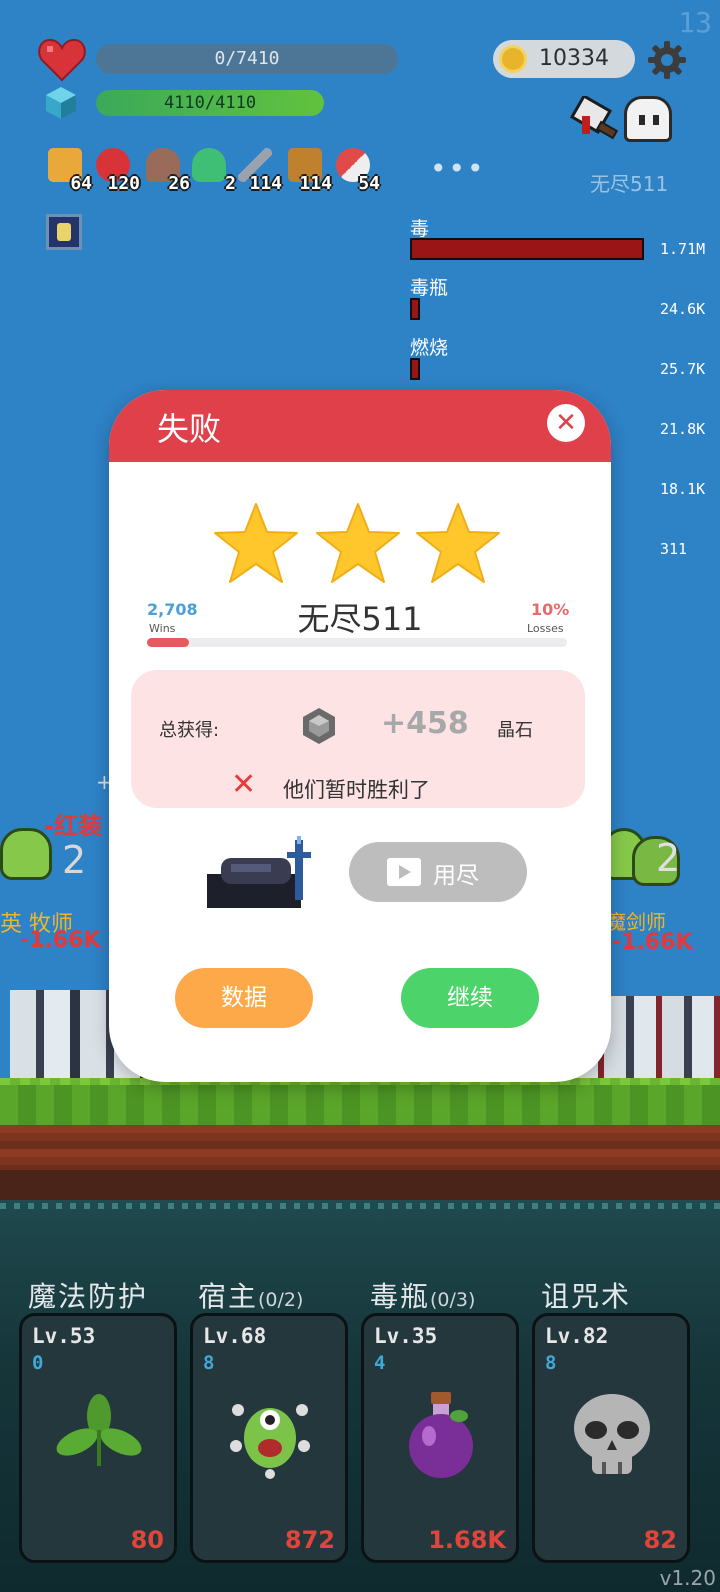 The width and height of the screenshot is (720, 1592). I want to click on settings-gear-icon, so click(667, 60).